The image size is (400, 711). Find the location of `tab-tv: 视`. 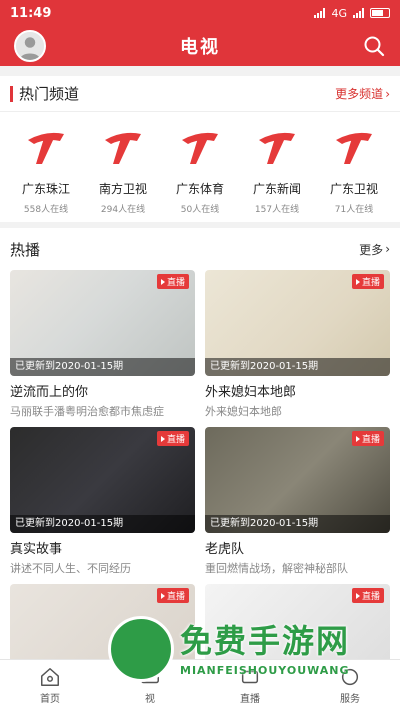

tab-tv: 视 is located at coordinates (150, 685).